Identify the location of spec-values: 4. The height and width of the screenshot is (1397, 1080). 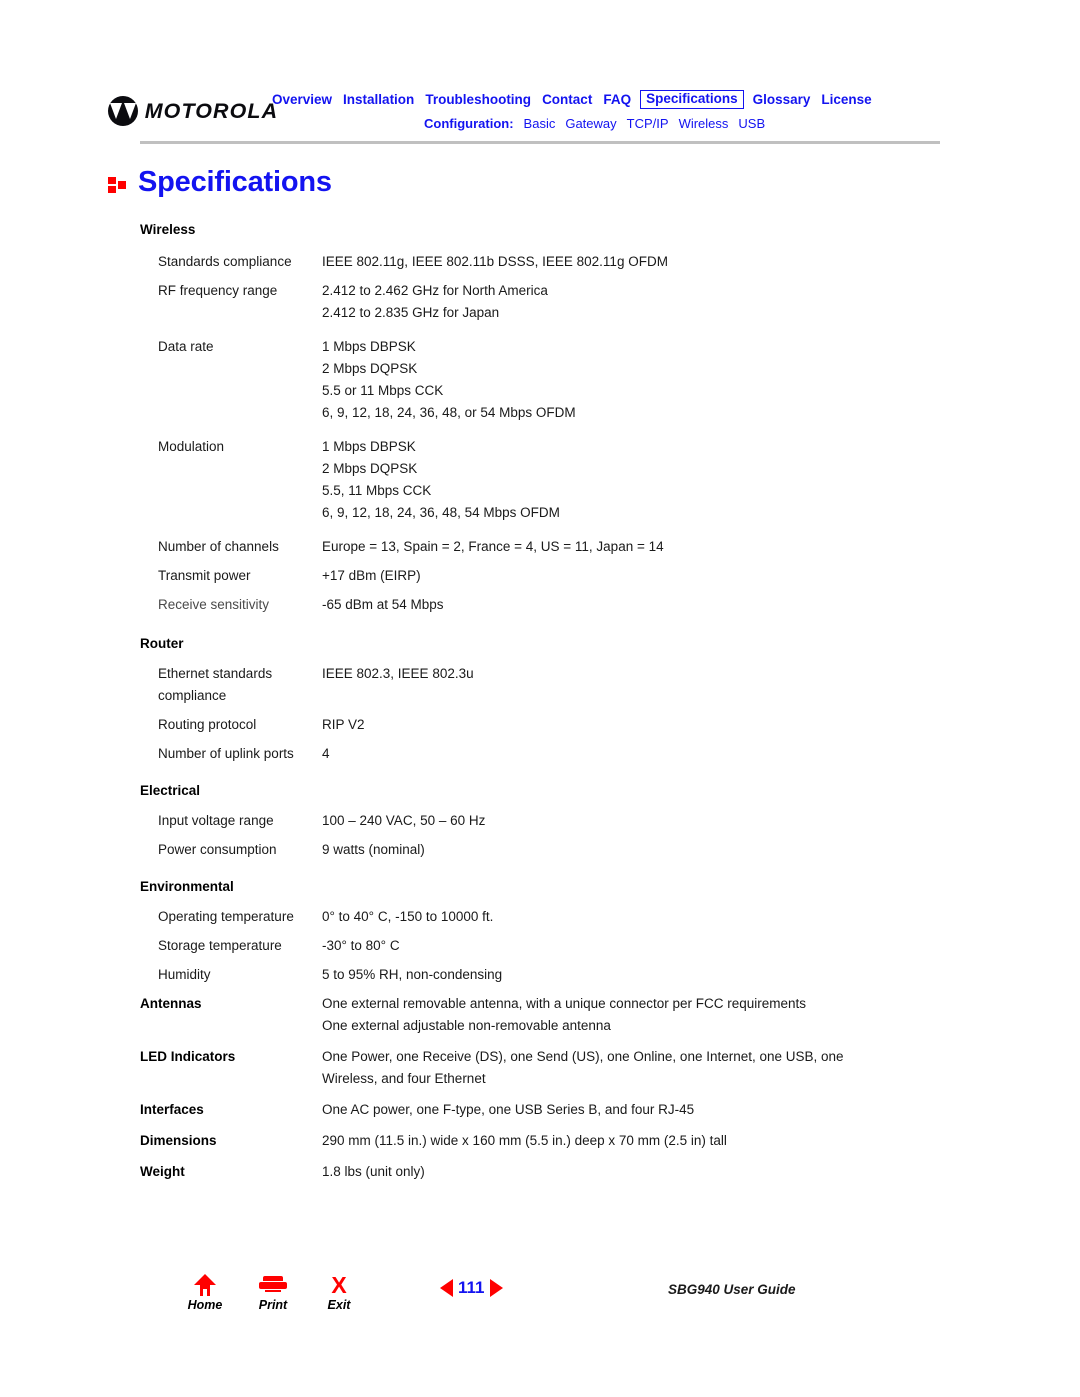
(326, 754).